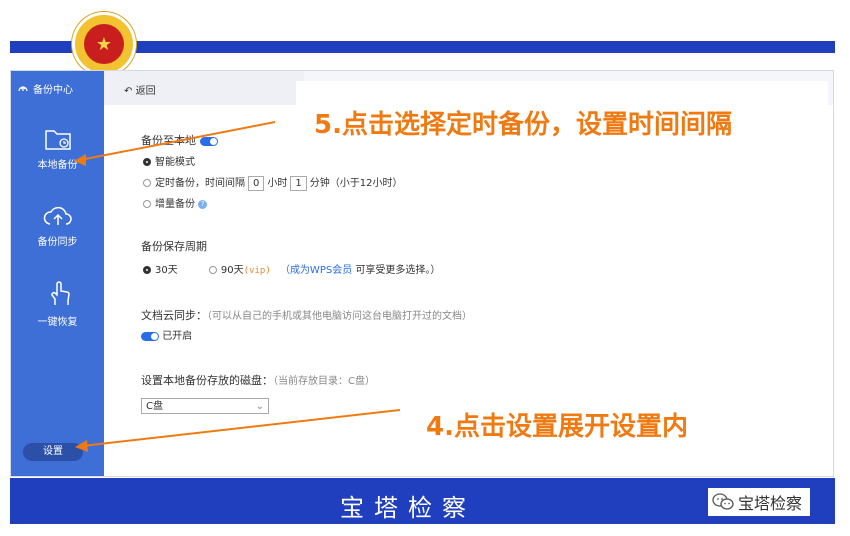 The image size is (850, 536). Describe the element at coordinates (80, 160) in the screenshot. I see `arrowhead-step5` at that location.